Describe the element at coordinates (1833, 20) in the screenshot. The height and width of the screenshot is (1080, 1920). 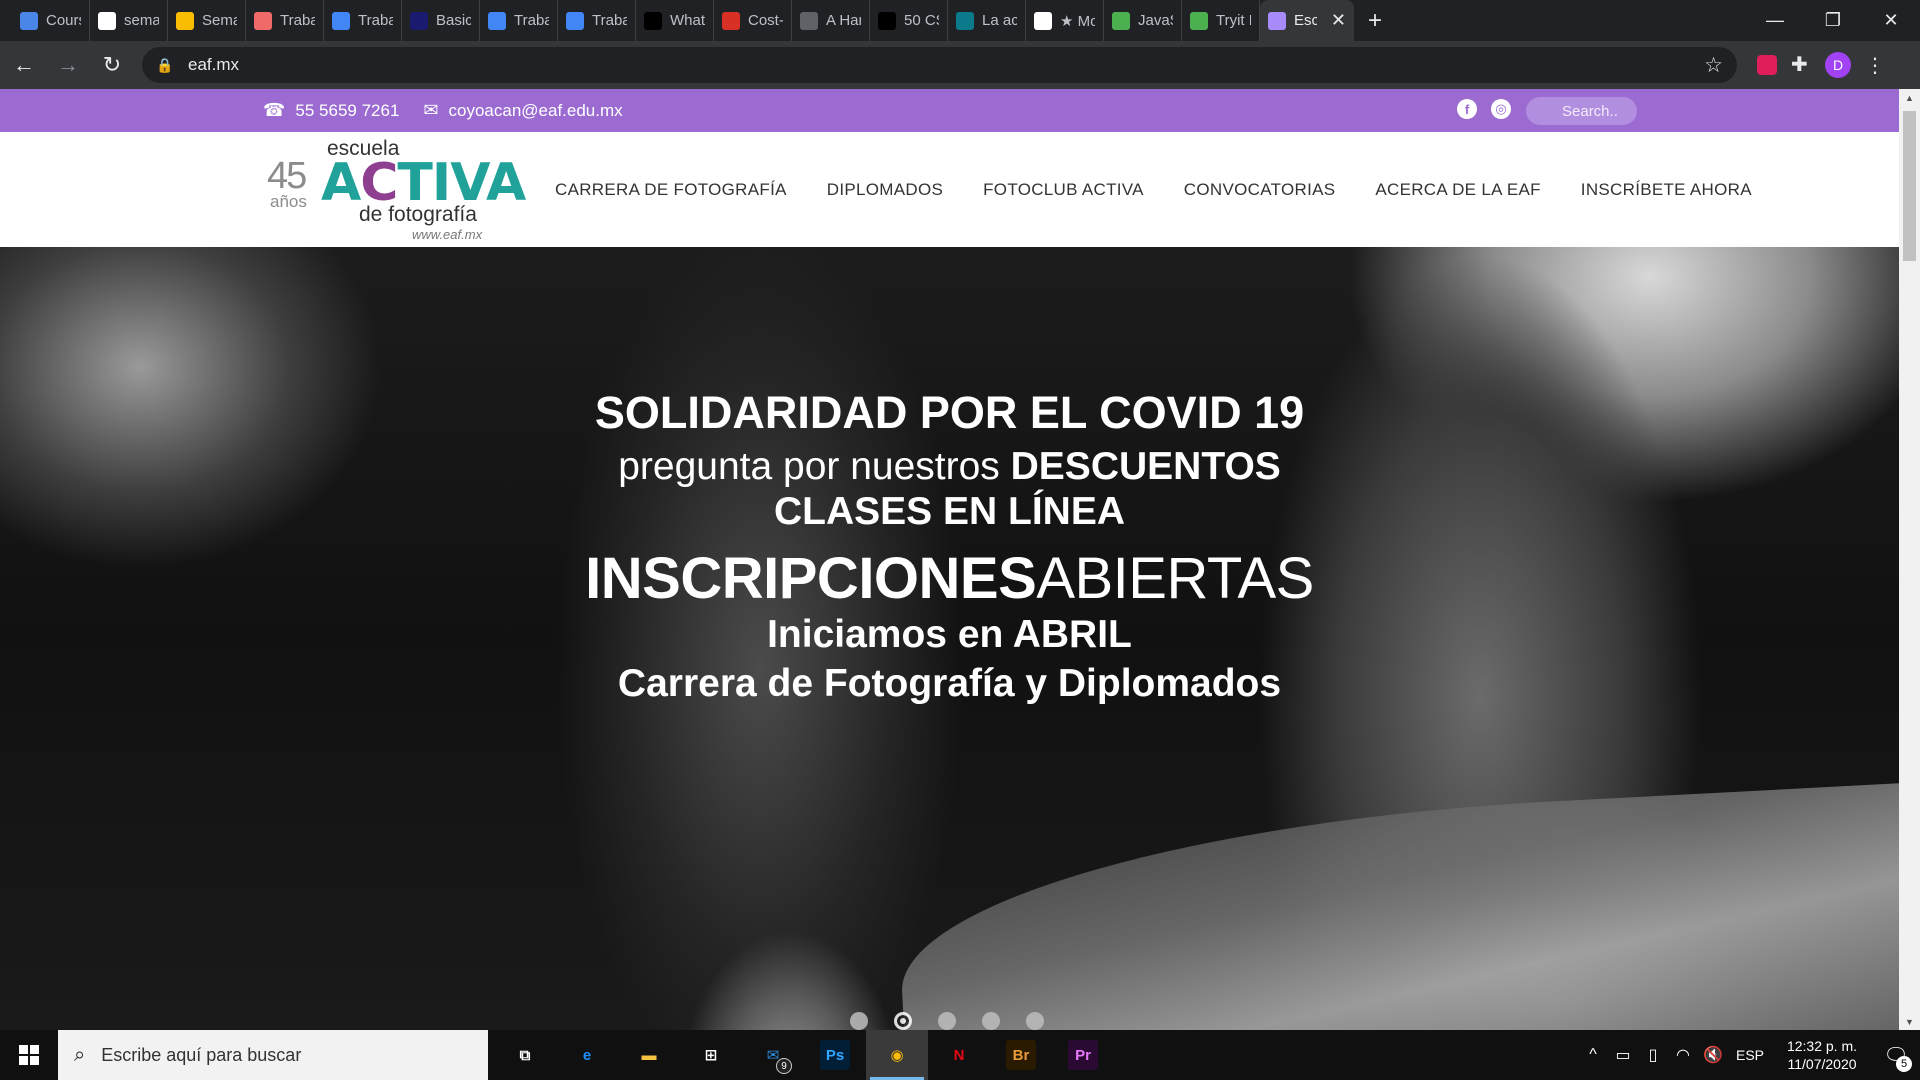
I see `restore-icon: ❐` at that location.